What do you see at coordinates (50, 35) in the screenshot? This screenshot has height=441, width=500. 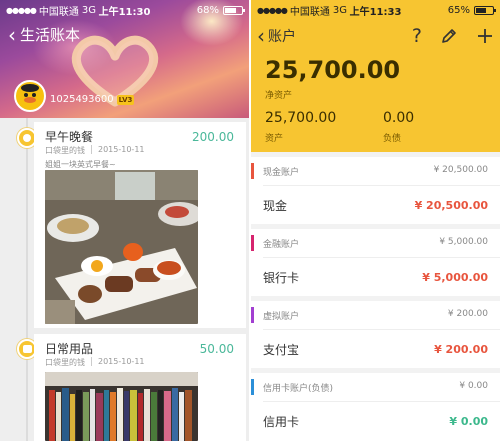 I see `page-title: 生活账本` at bounding box center [50, 35].